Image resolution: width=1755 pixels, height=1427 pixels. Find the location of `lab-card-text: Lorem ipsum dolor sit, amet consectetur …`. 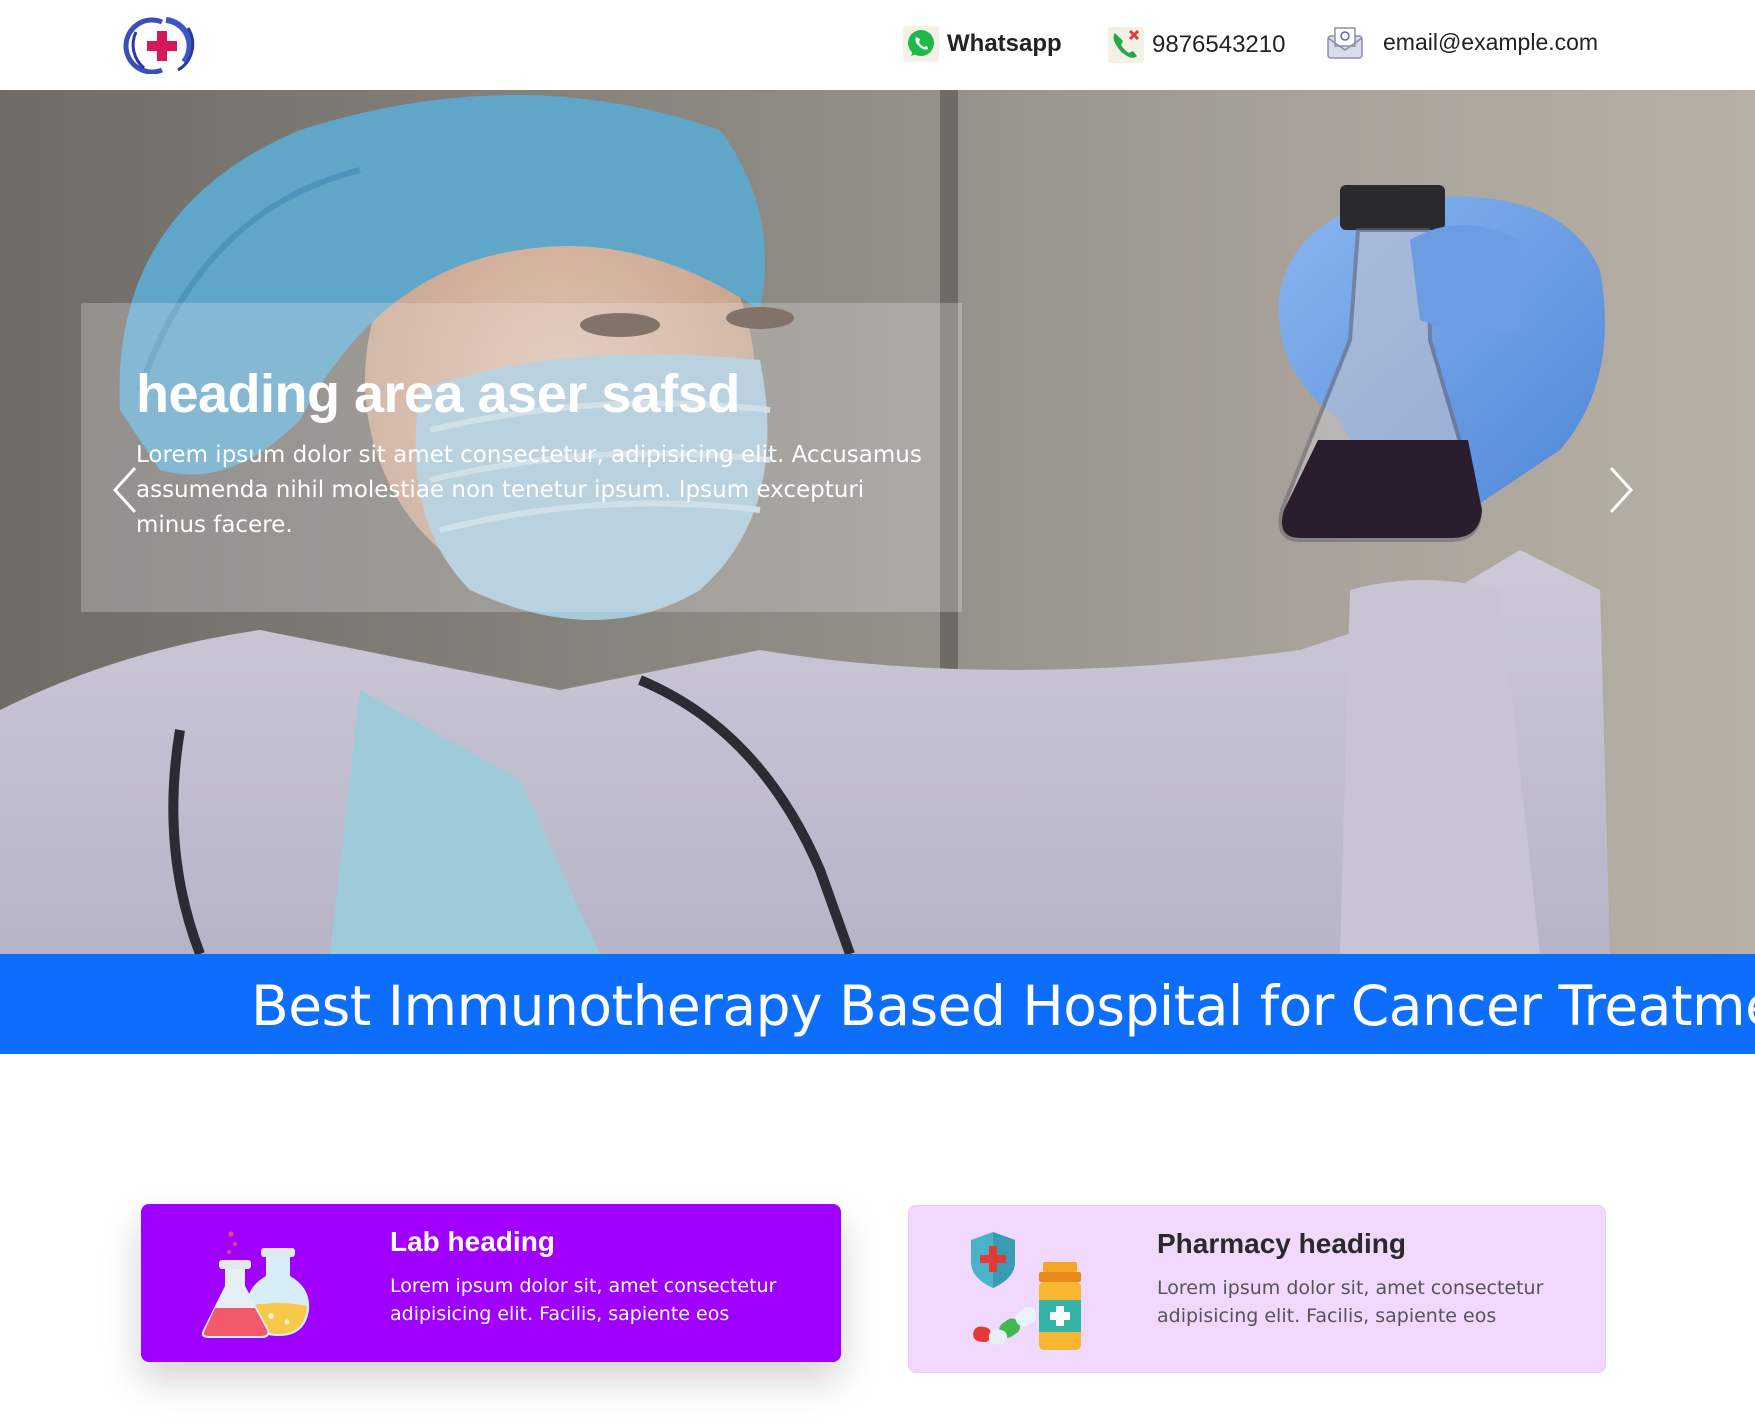

lab-card-text: Lorem ipsum dolor sit, amet consectetur … is located at coordinates (583, 1300).